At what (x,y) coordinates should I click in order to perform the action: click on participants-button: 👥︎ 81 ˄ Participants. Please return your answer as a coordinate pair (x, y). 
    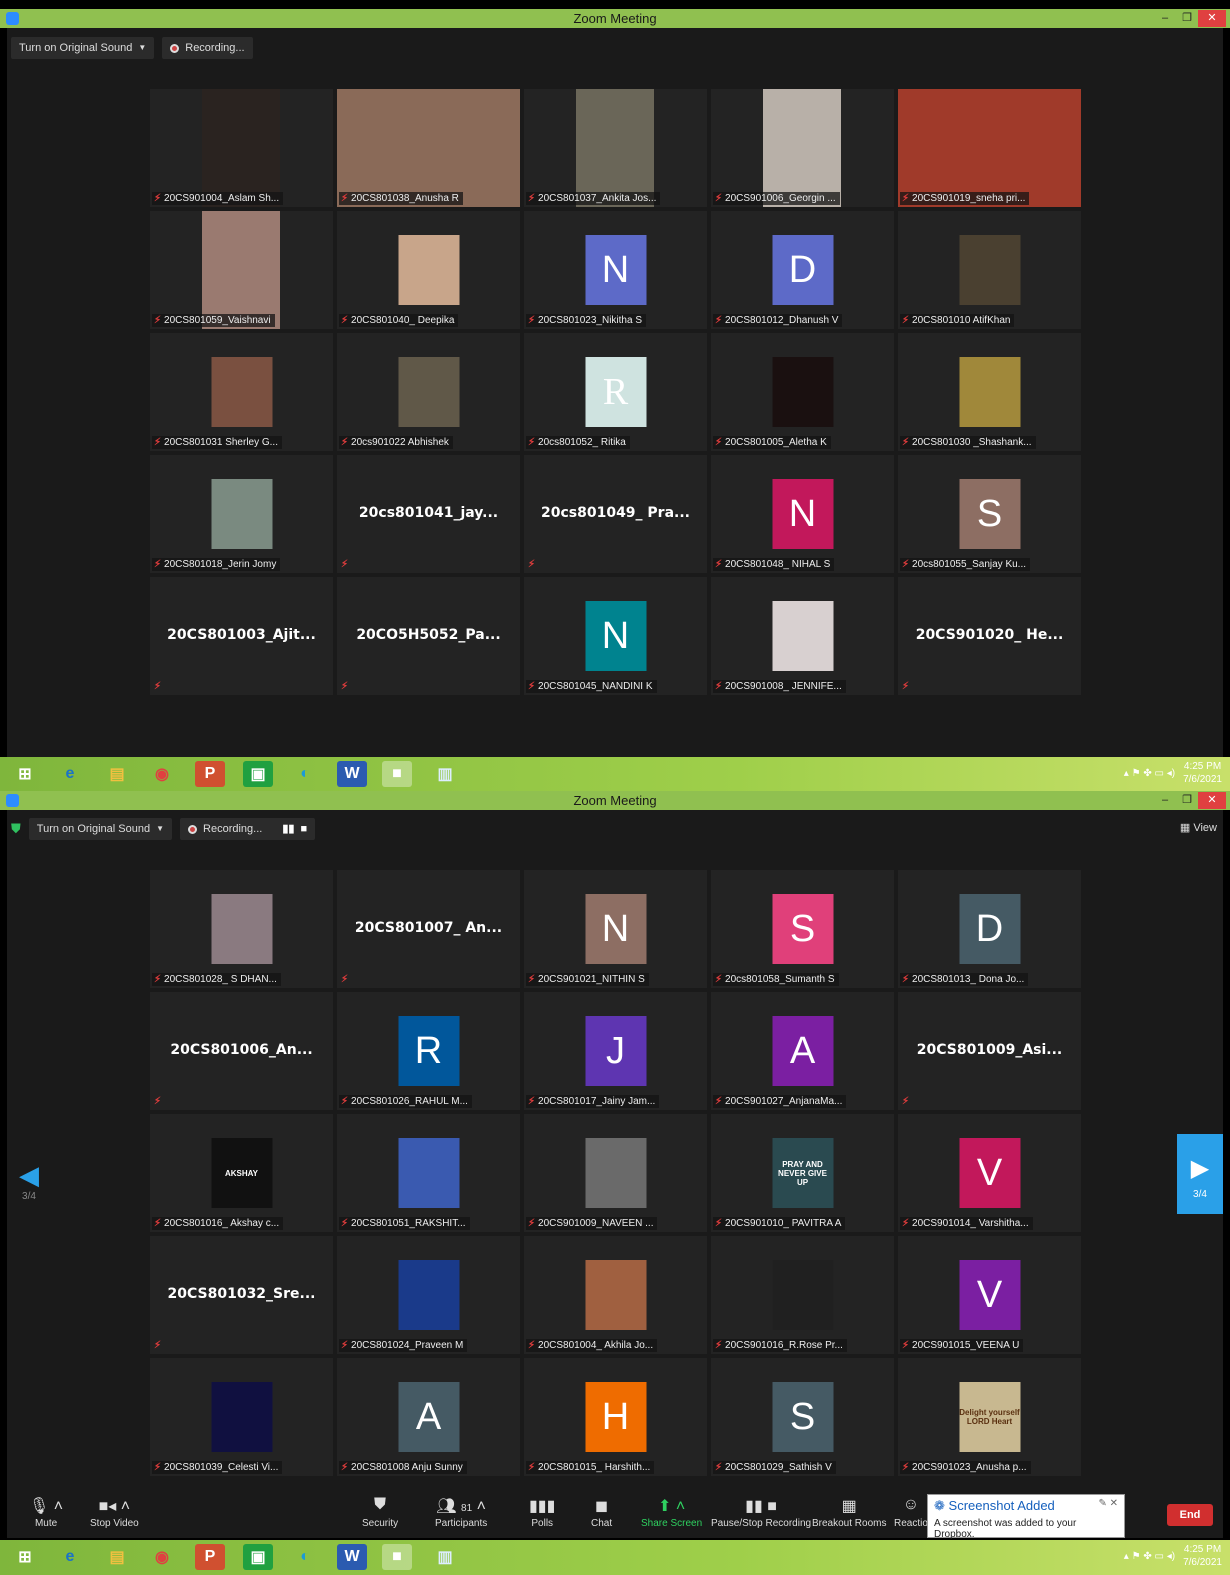
    Looking at the image, I should click on (461, 1512).